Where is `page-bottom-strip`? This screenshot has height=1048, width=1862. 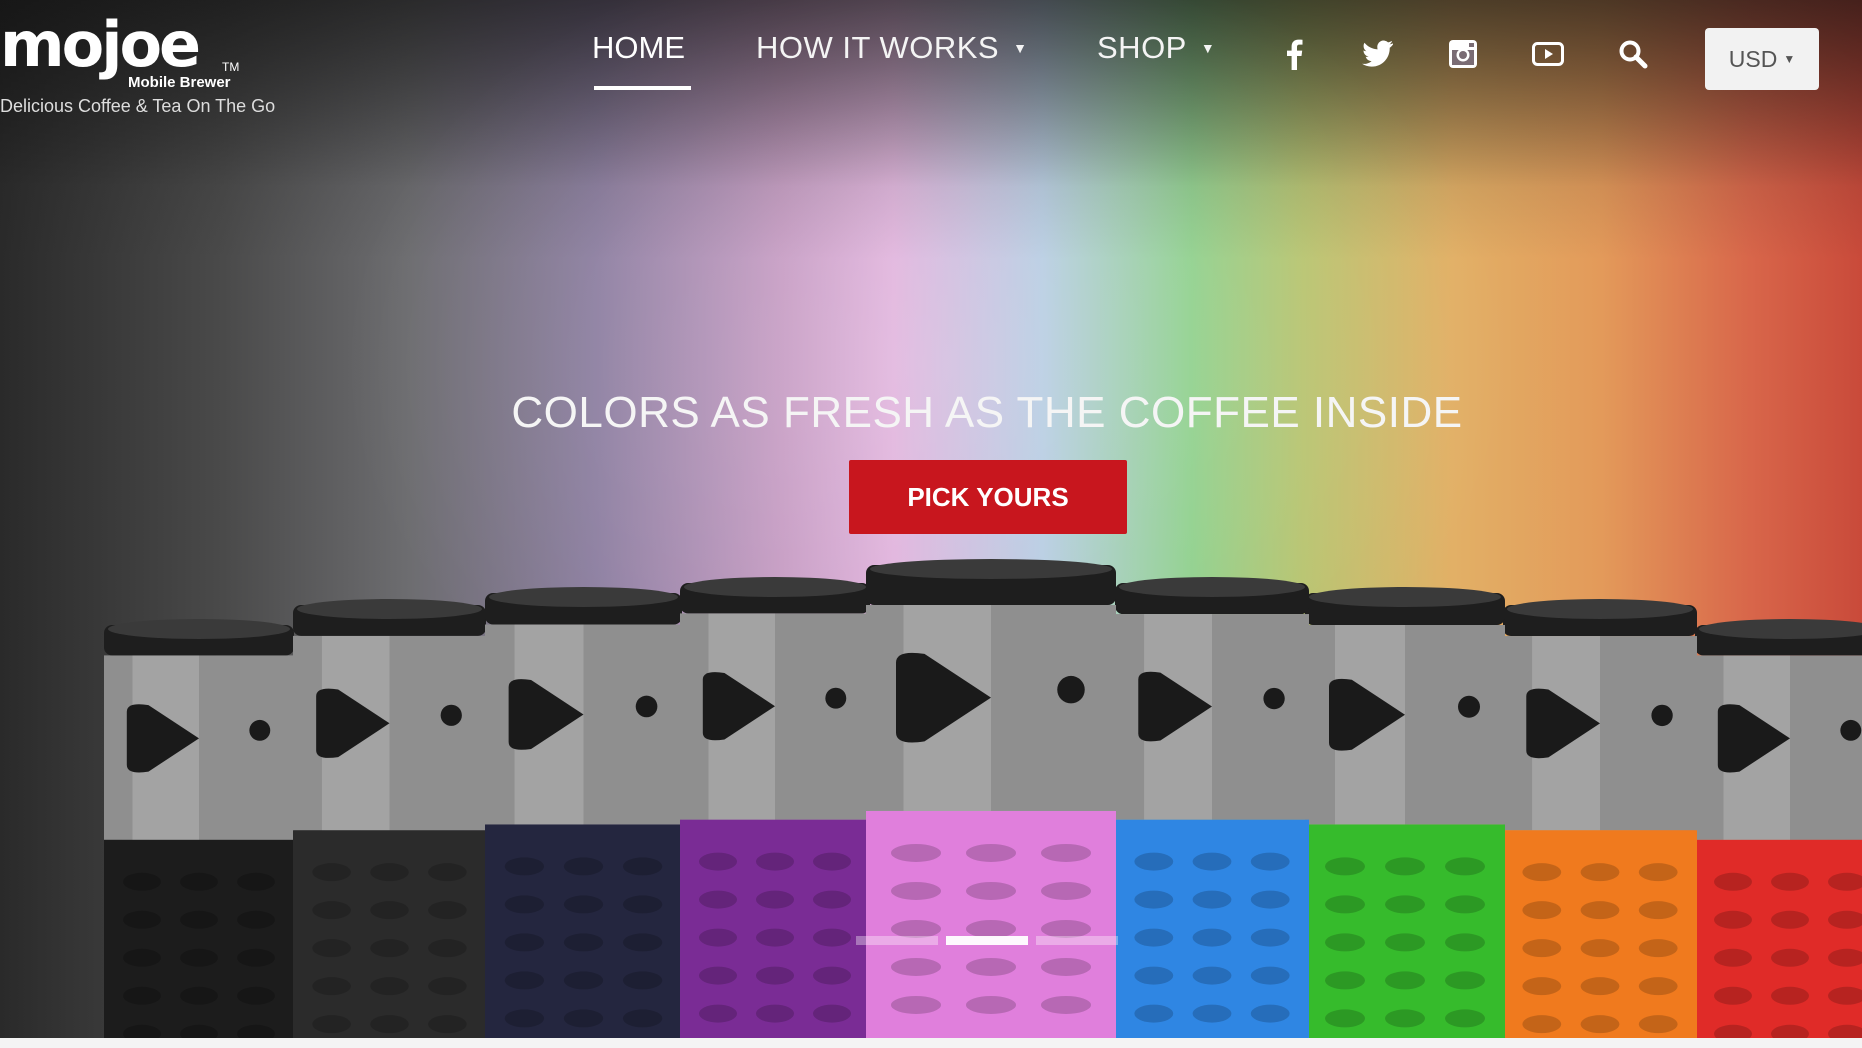 page-bottom-strip is located at coordinates (931, 1043).